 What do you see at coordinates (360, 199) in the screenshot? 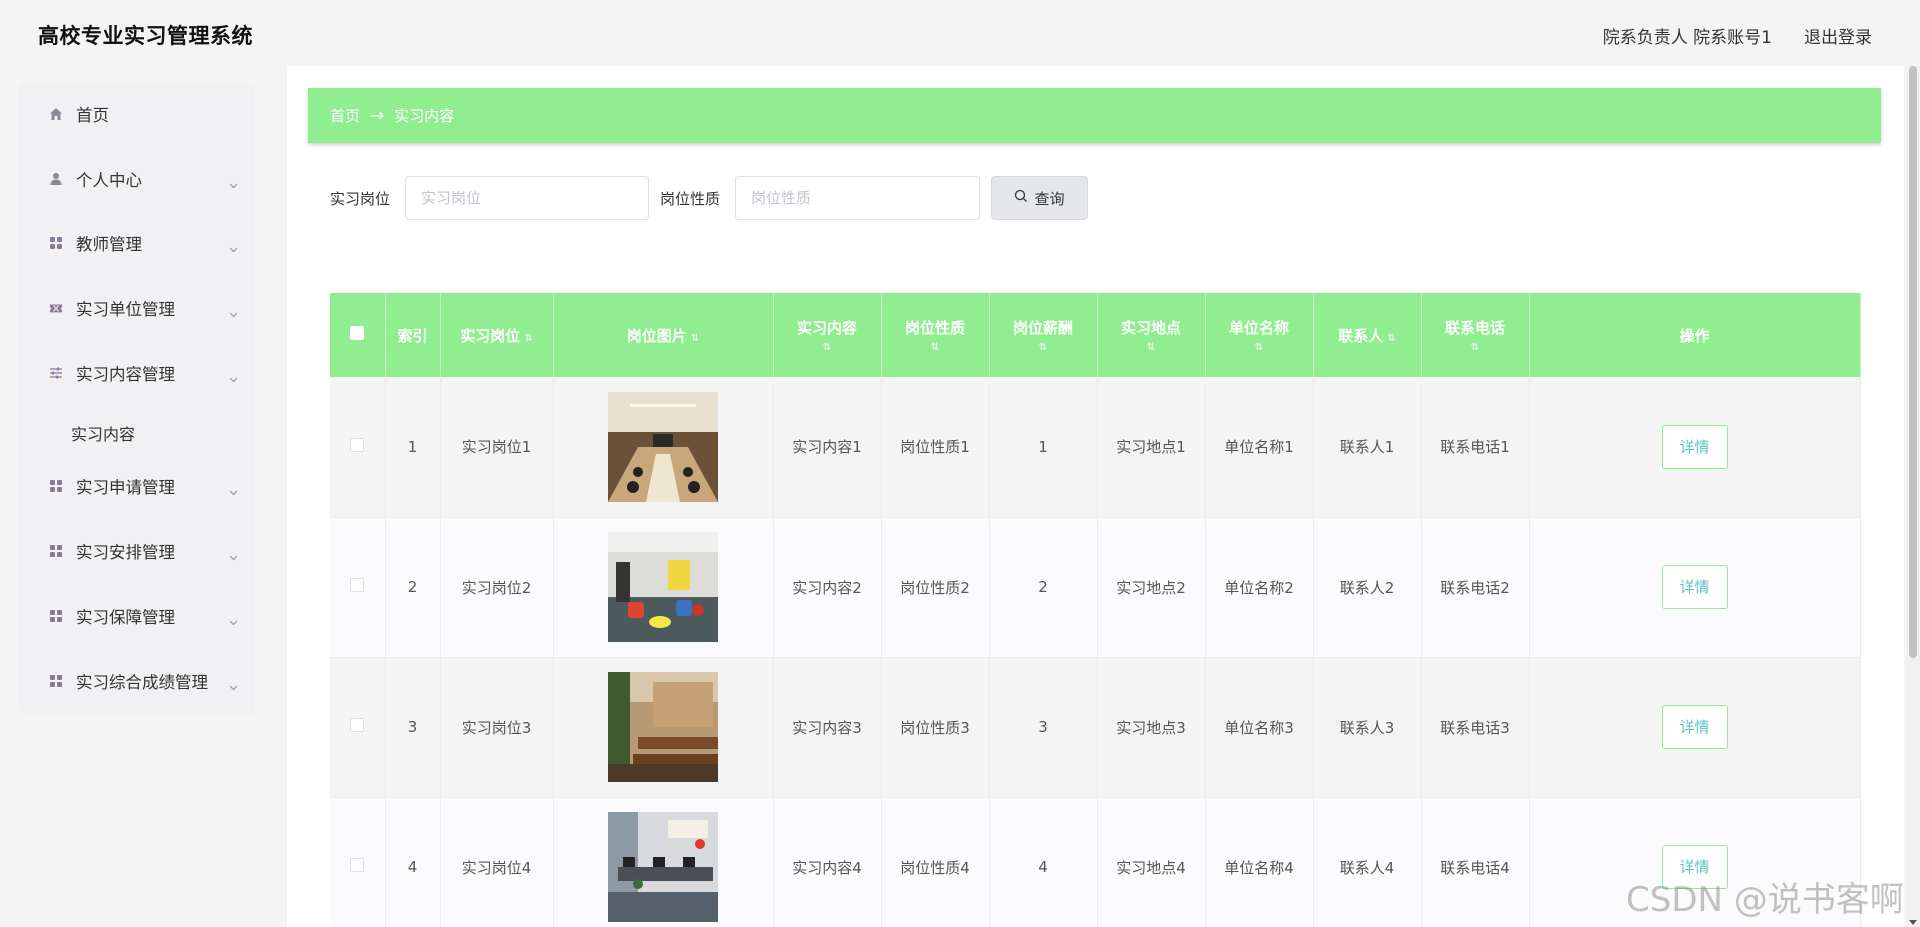
I see `position-filter-label: 实习岗位` at bounding box center [360, 199].